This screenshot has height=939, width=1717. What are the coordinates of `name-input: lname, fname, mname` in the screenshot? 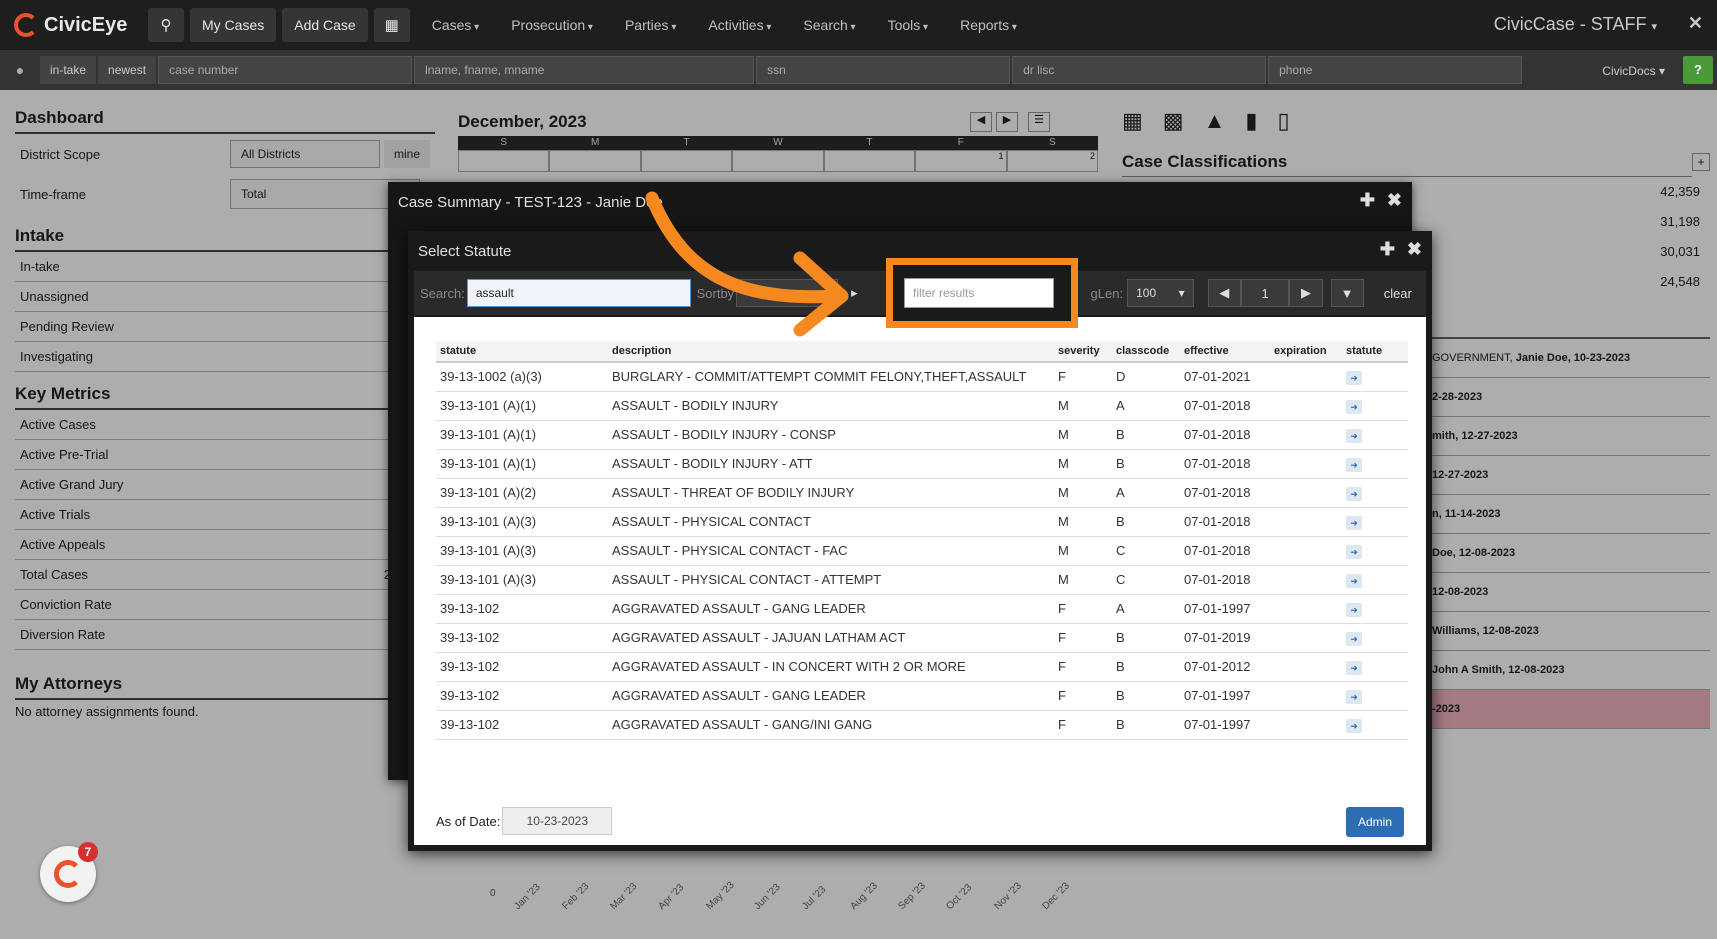 It's located at (584, 70).